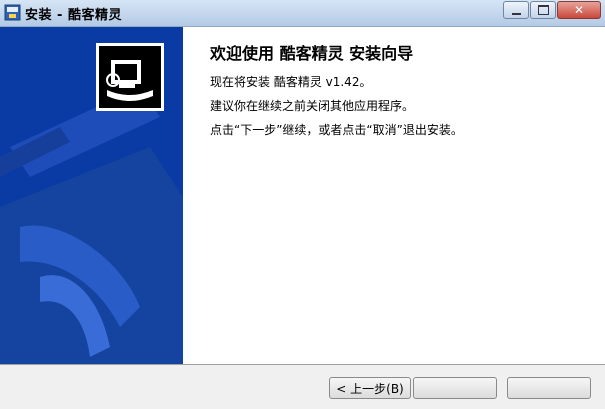 Image resolution: width=605 pixels, height=409 pixels. Describe the element at coordinates (291, 82) in the screenshot. I see `install-info: 现在将安装 酷客精灵 v1.42。` at that location.